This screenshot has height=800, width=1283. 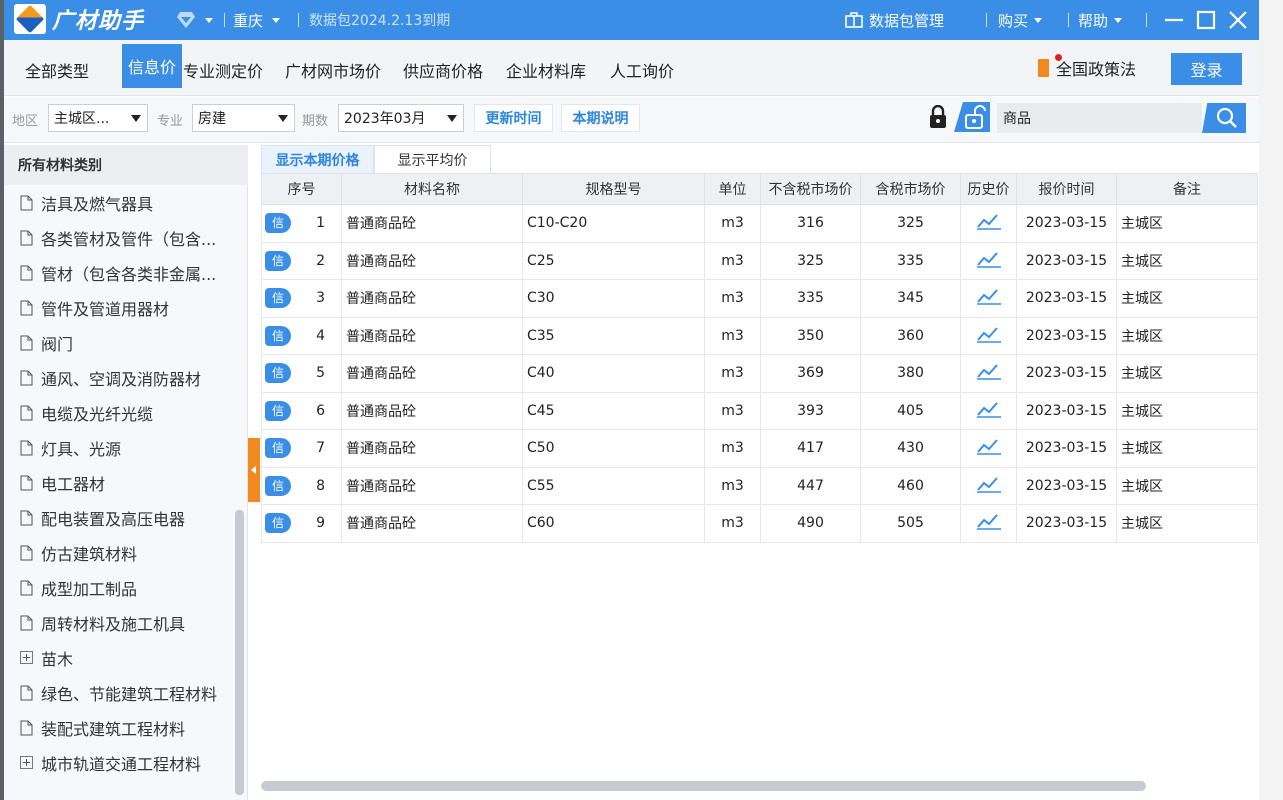 I want to click on help-menu: 帮助, so click(x=1101, y=20).